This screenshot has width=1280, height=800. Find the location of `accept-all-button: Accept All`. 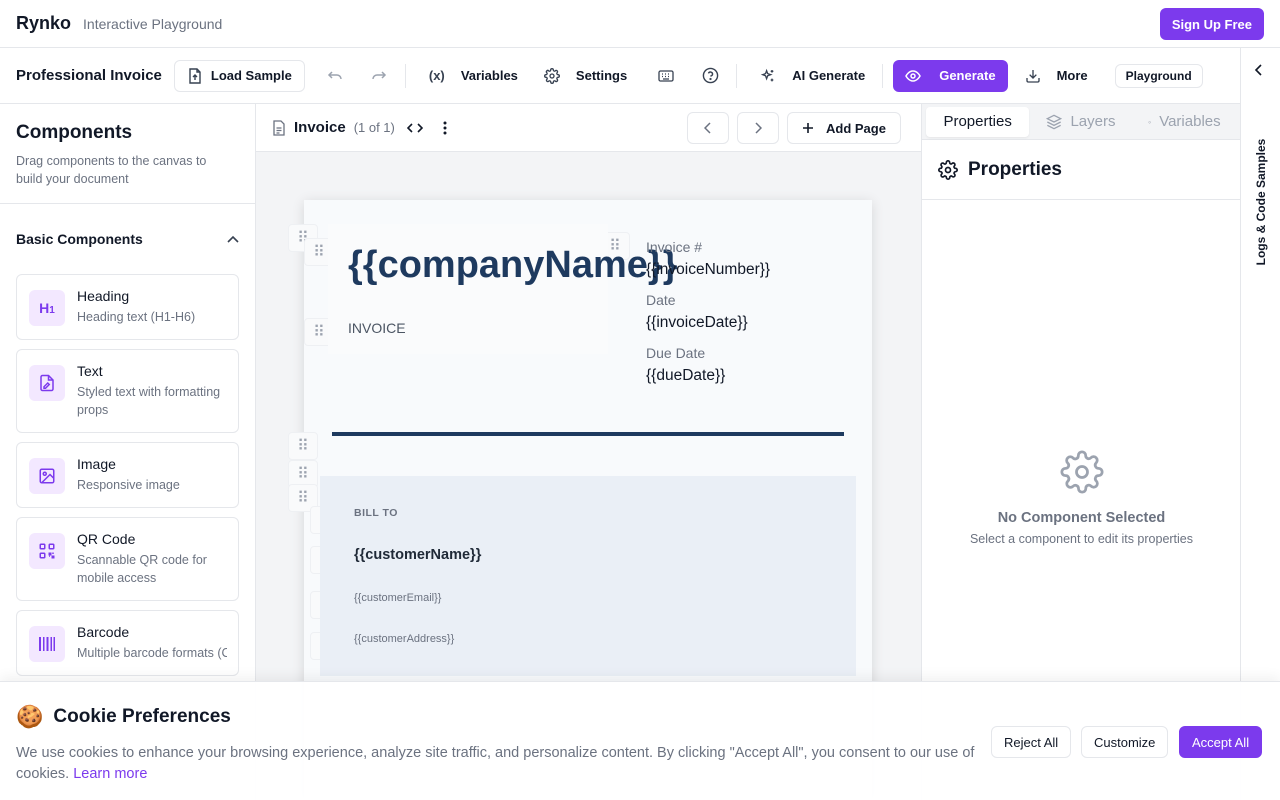

accept-all-button: Accept All is located at coordinates (1221, 742).